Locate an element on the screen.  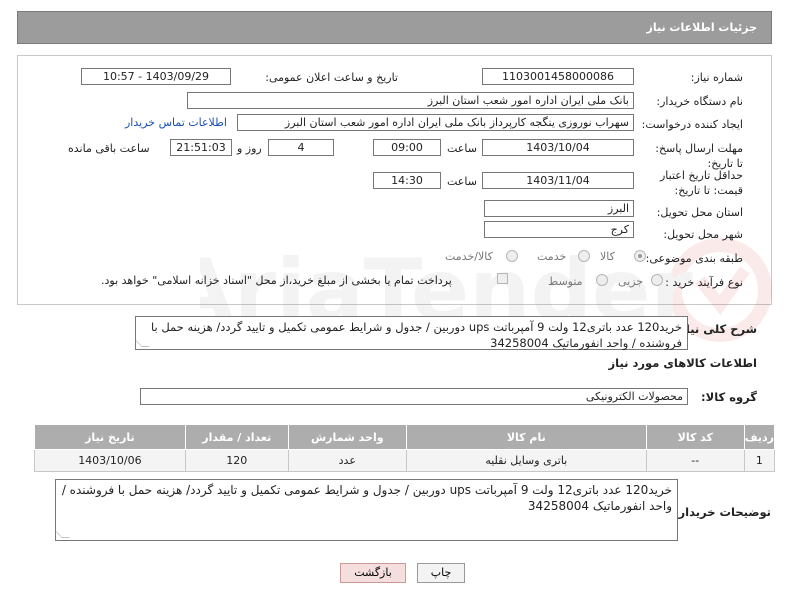
goods-group-label: گروه کالا: is located at coordinates (729, 397).